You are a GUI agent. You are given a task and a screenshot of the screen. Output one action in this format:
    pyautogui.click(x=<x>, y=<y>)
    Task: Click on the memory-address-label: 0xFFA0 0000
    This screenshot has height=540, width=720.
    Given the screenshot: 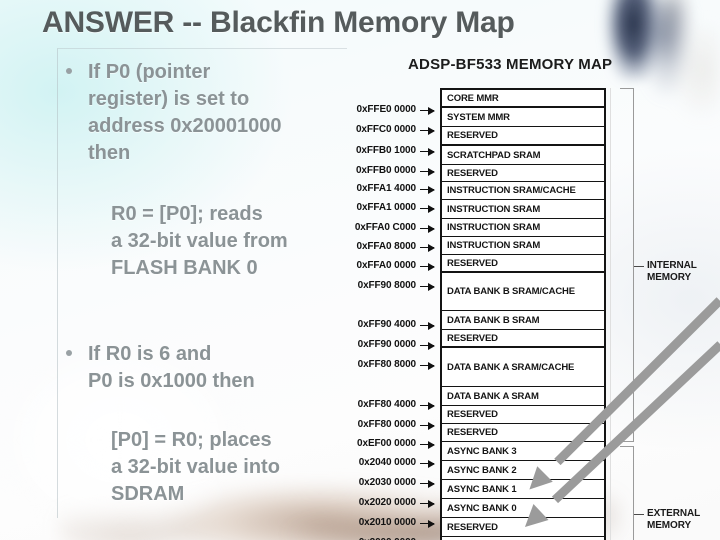 What is the action you would take?
    pyautogui.click(x=386, y=265)
    